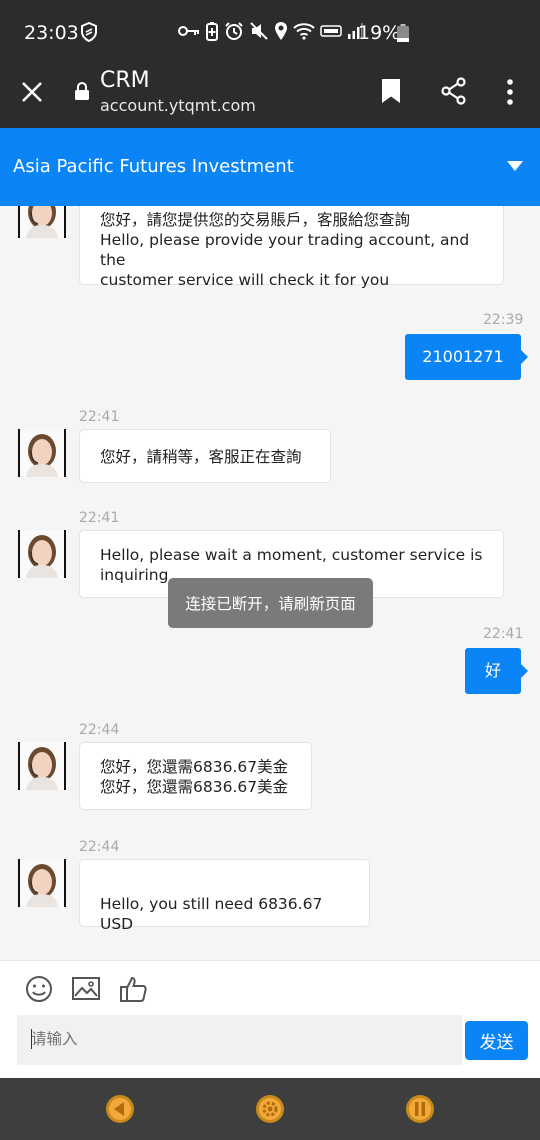 This screenshot has height=1140, width=540. I want to click on message-text: 21001271, so click(463, 356).